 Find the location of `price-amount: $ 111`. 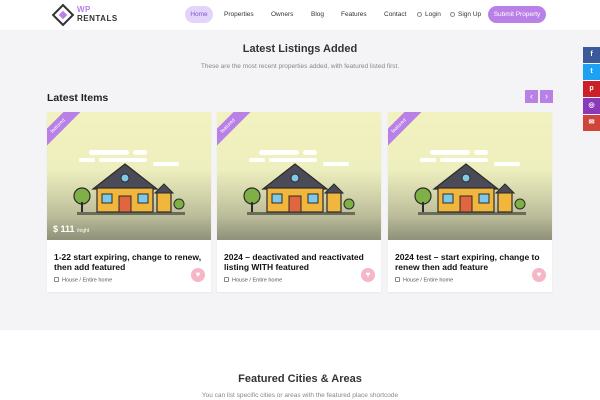

price-amount: $ 111 is located at coordinates (64, 229).